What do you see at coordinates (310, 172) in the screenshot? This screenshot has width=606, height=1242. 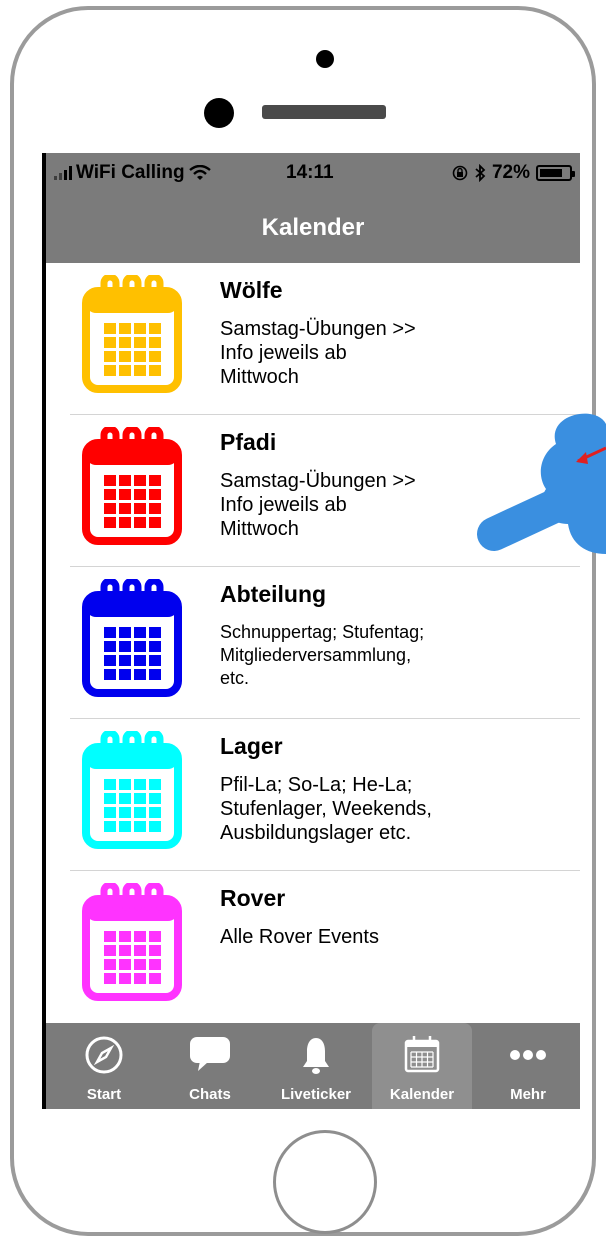 I see `clock: 14:11` at bounding box center [310, 172].